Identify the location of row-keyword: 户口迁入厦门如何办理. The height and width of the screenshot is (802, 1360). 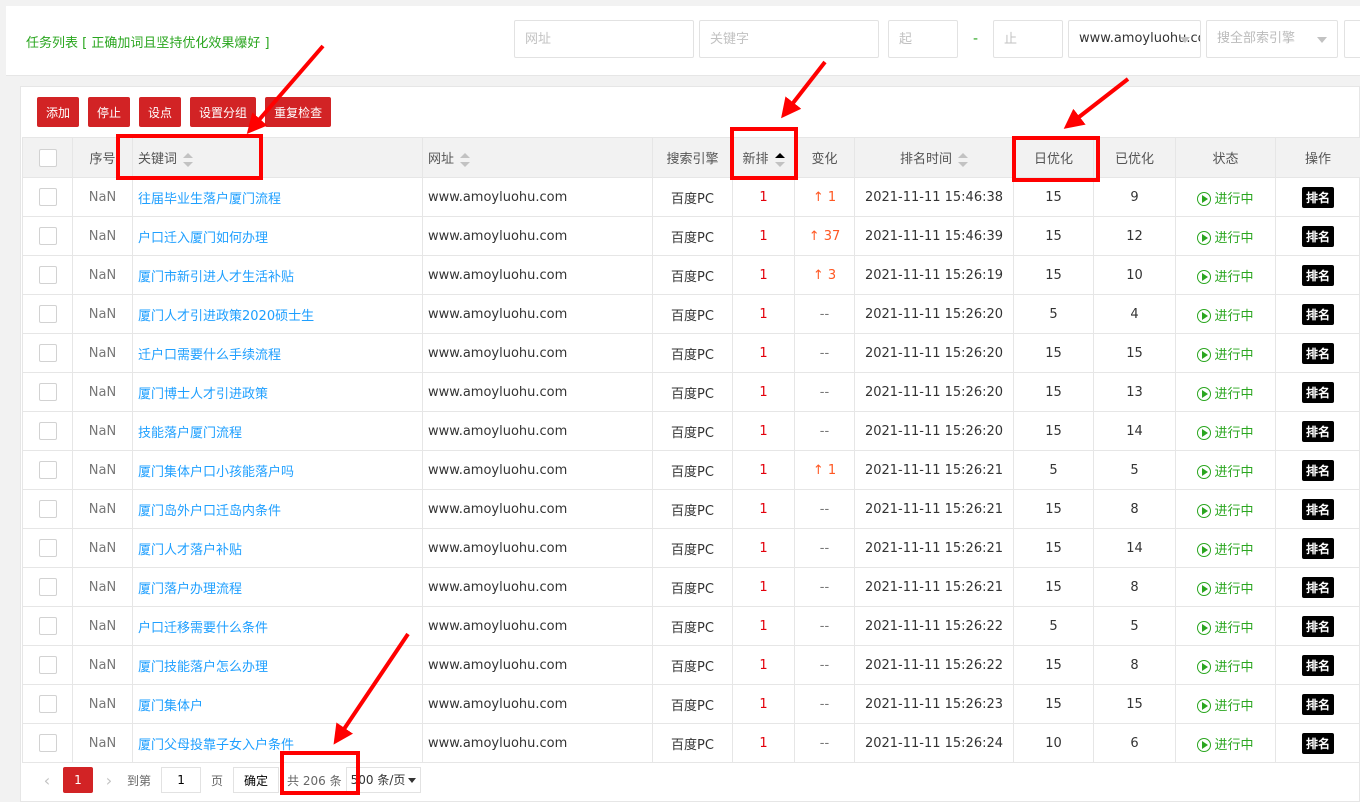
(277, 236).